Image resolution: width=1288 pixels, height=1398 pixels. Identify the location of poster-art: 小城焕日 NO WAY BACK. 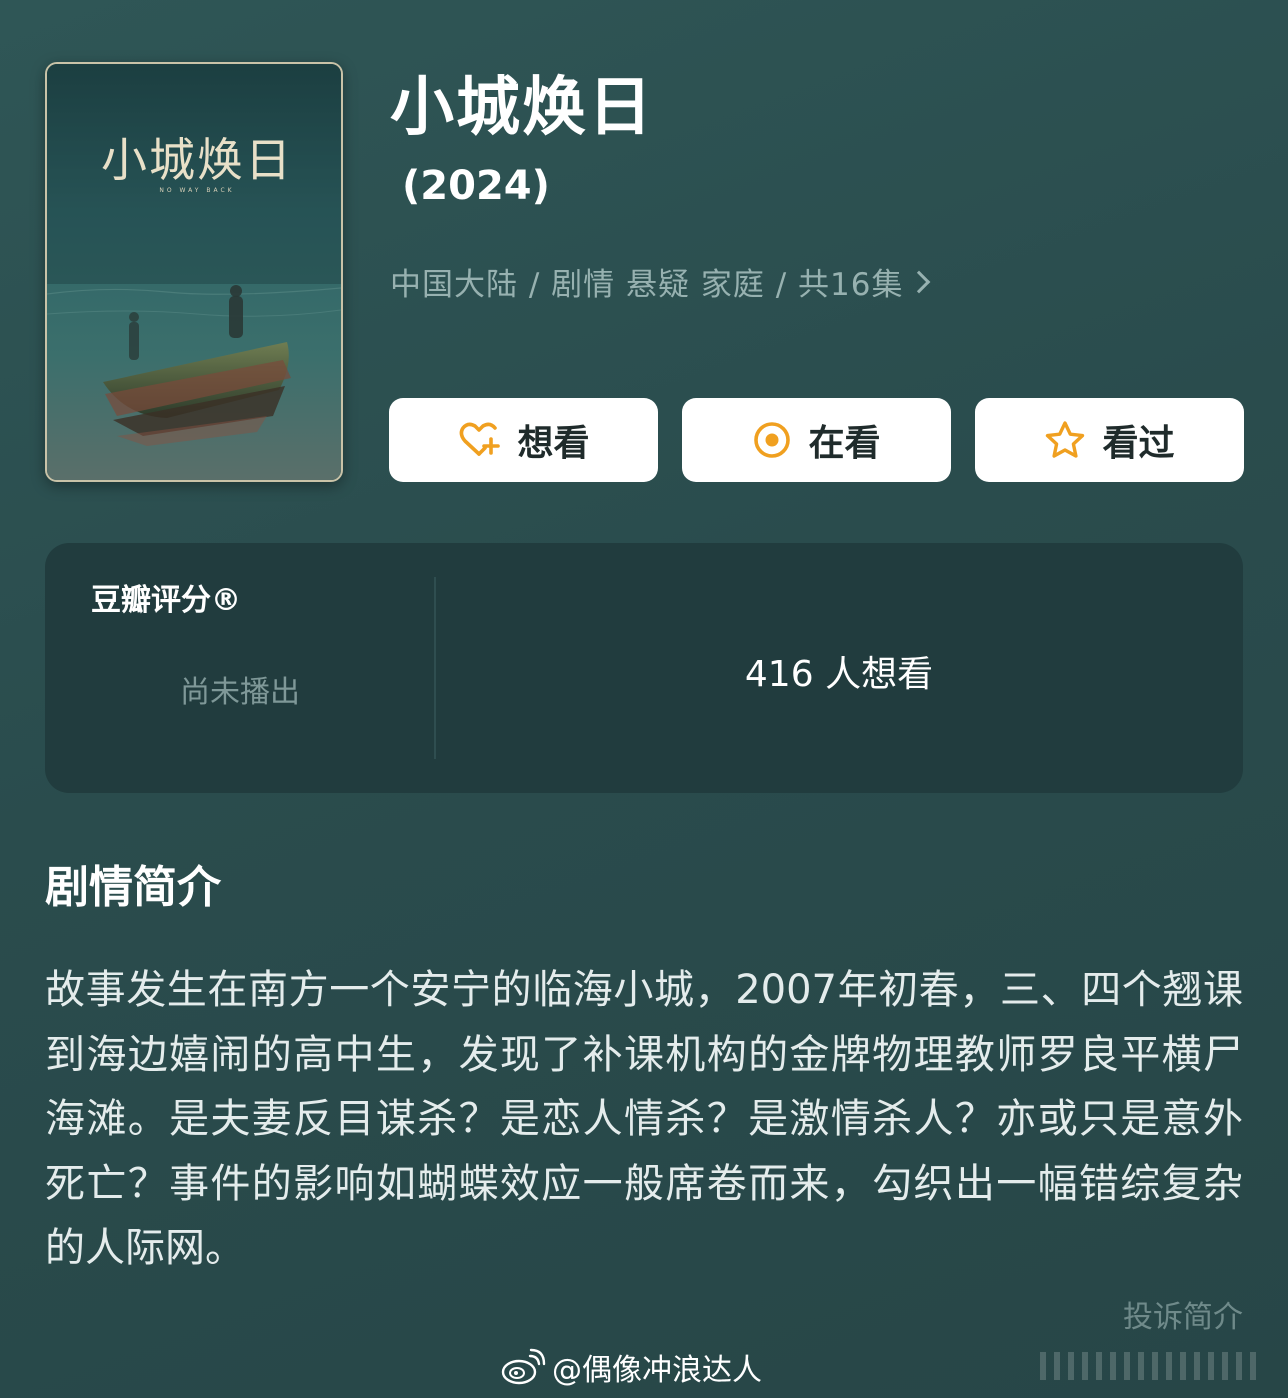
(194, 272).